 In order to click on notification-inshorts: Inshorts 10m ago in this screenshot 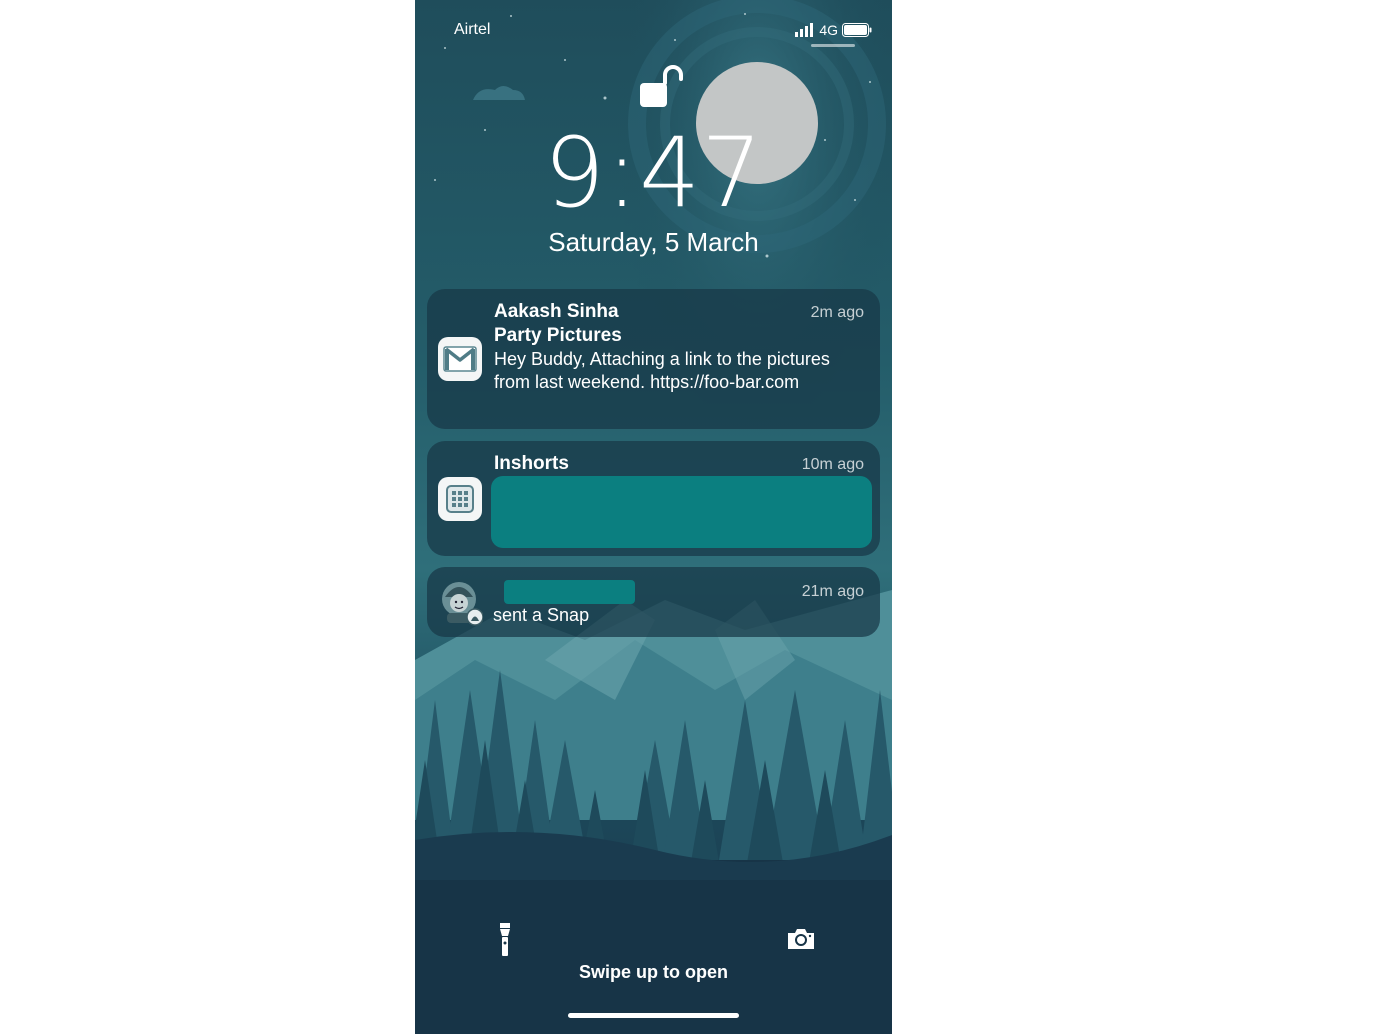, I will do `click(653, 498)`.